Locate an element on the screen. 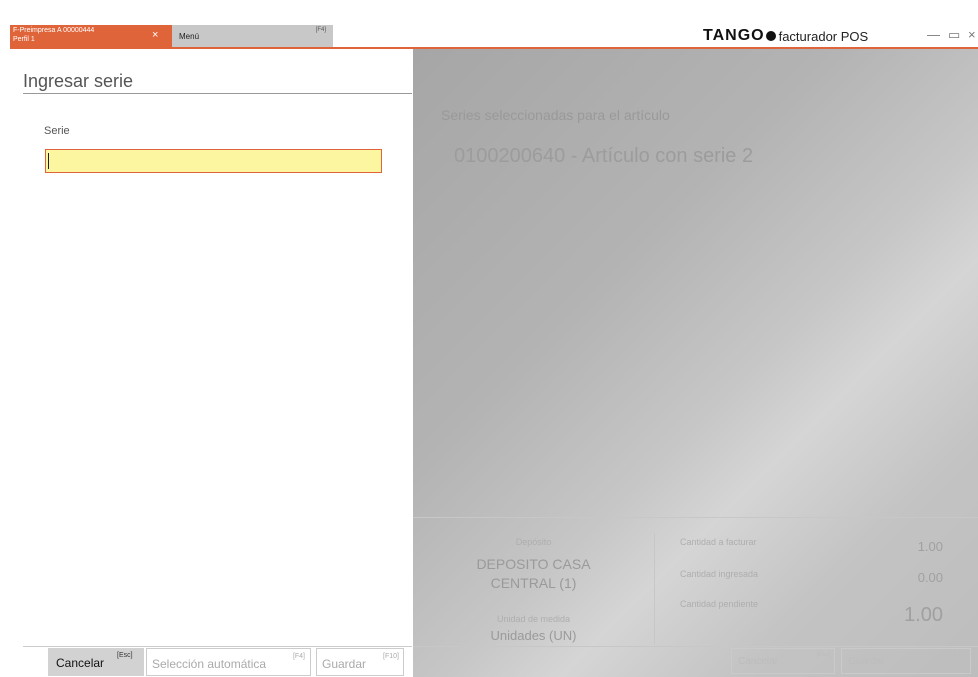 Image resolution: width=978 pixels, height=677 pixels. unidad-value: Unidades (UN) is located at coordinates (533, 635).